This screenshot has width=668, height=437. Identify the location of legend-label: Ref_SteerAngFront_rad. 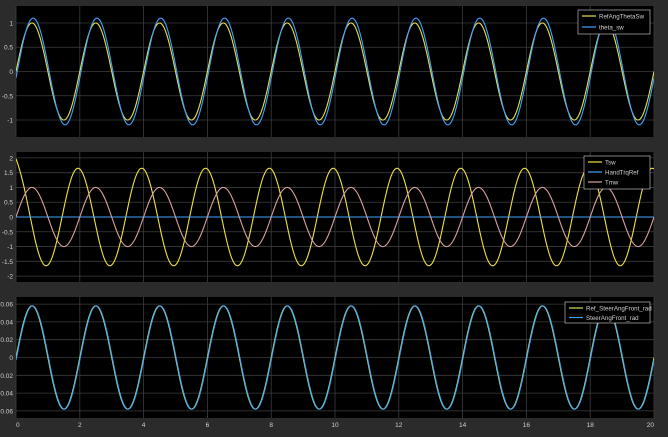
(619, 308).